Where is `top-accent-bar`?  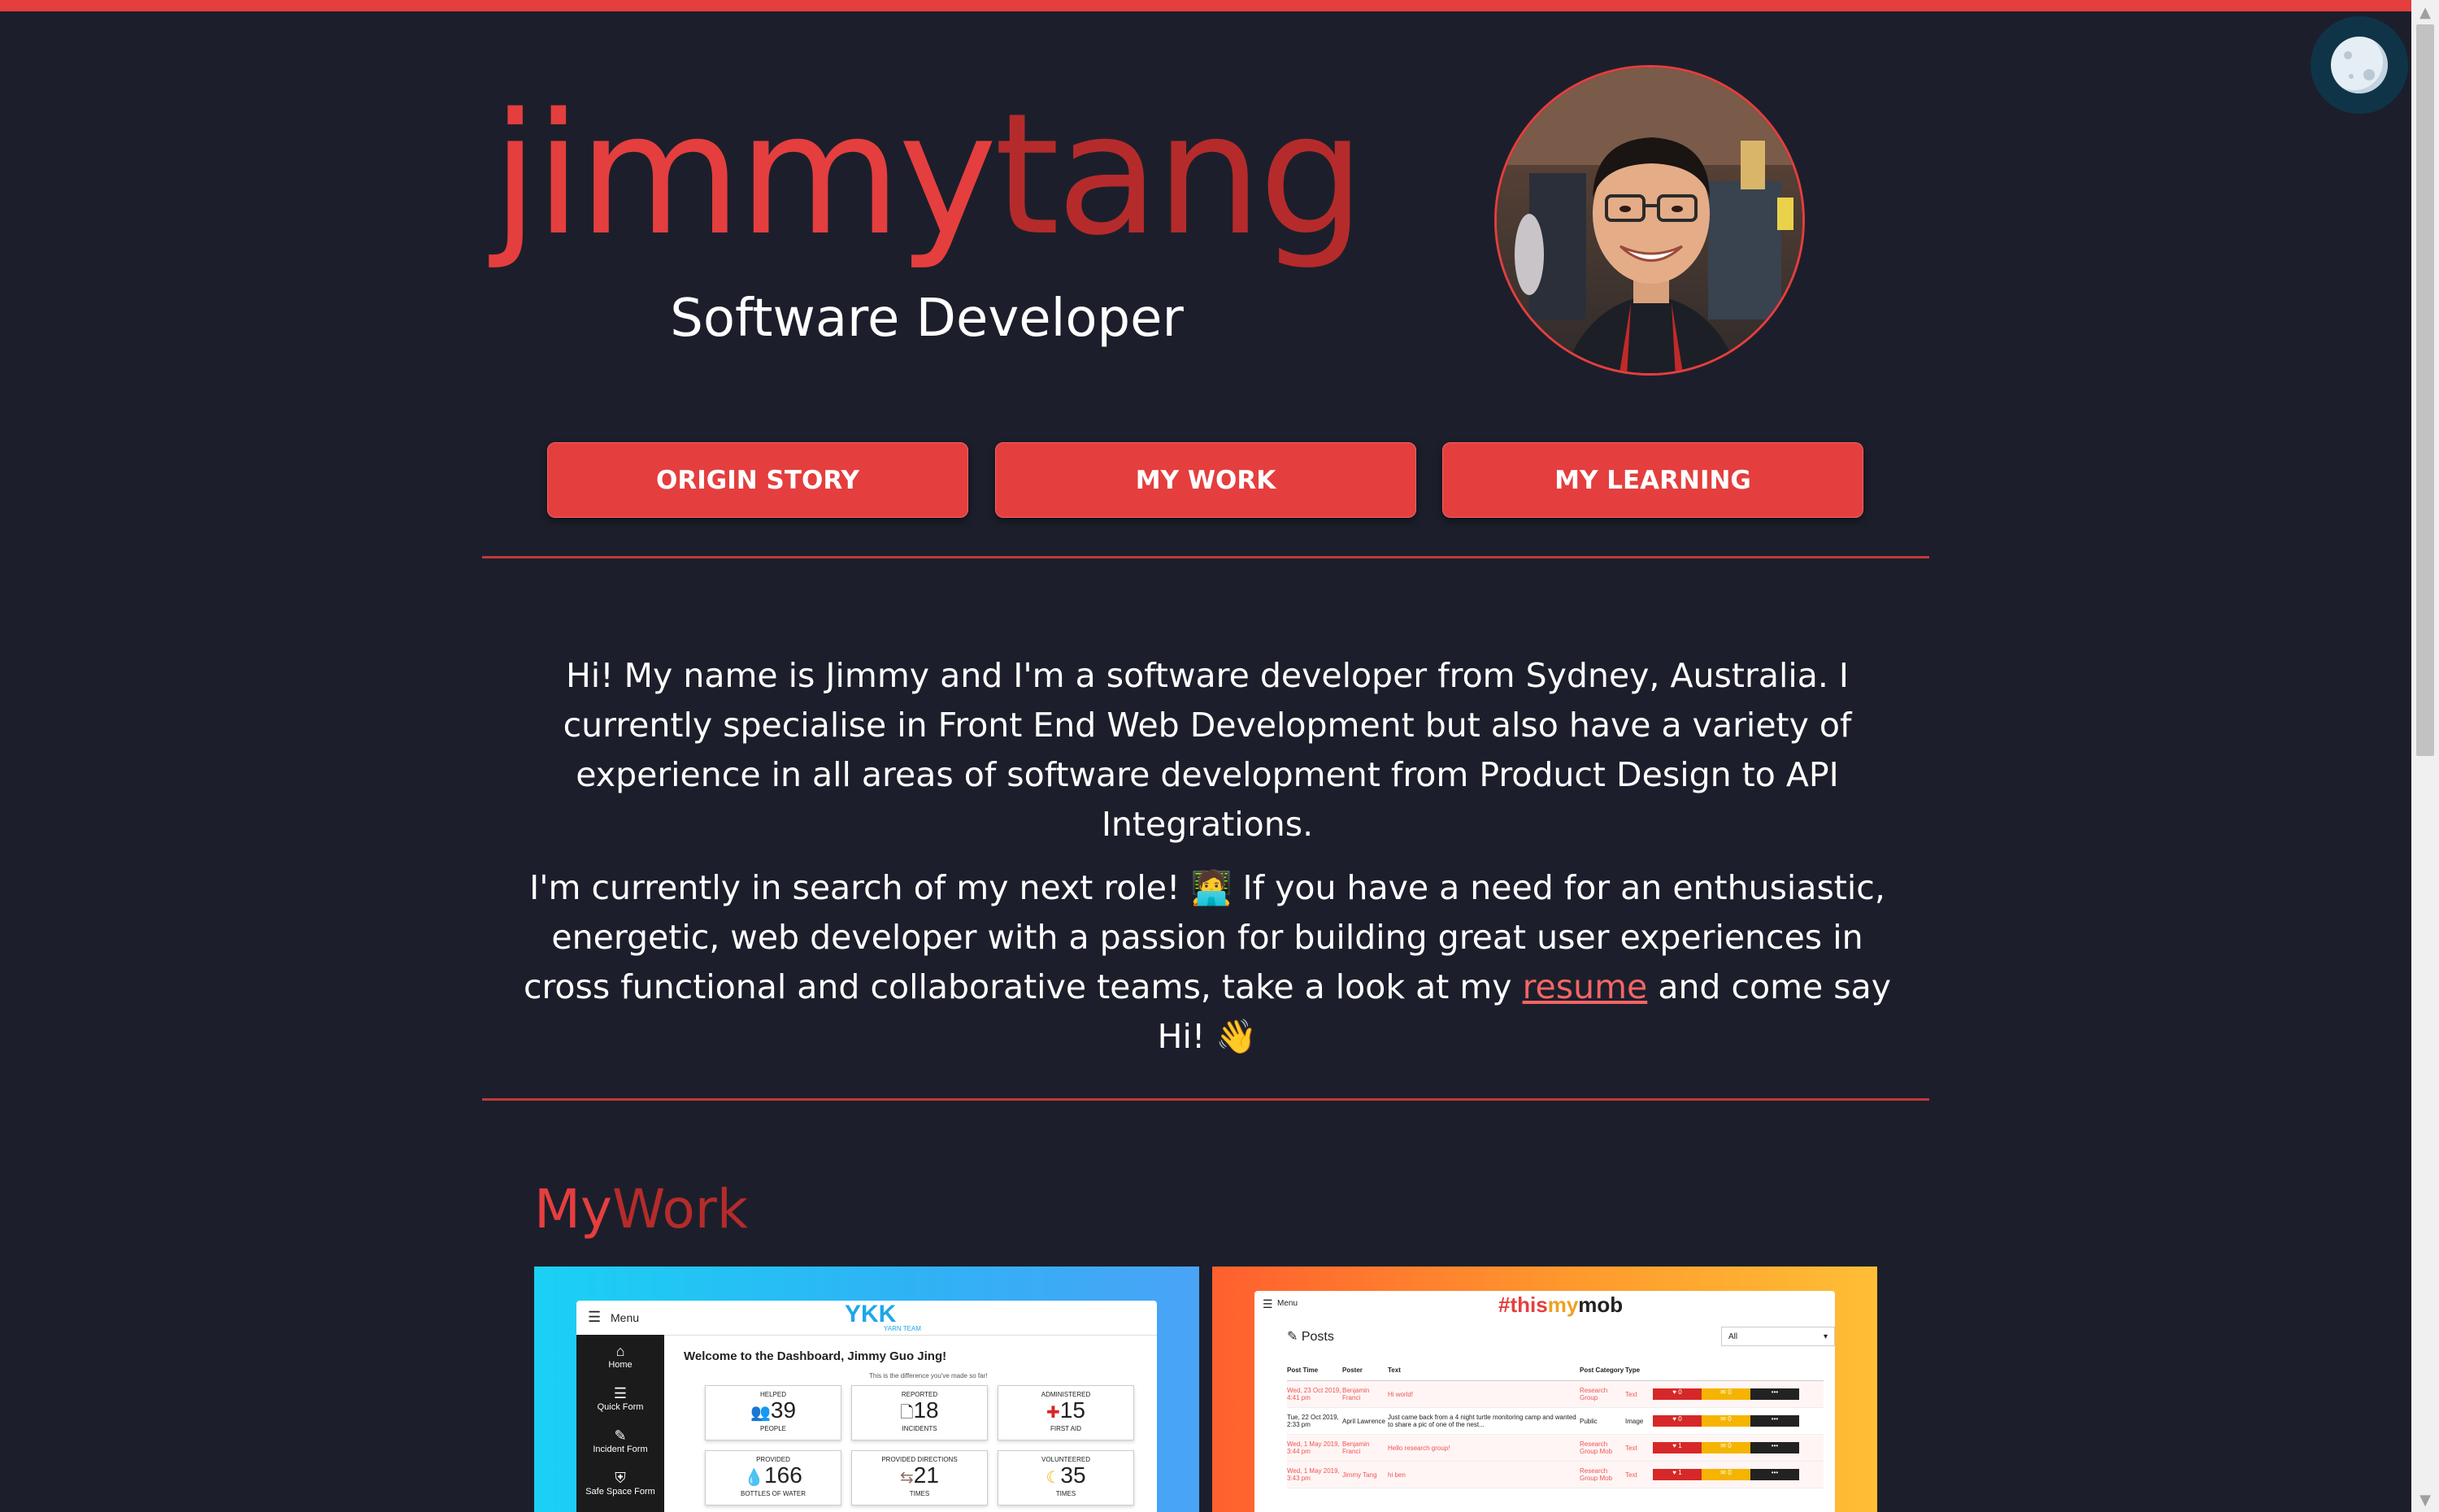 top-accent-bar is located at coordinates (1219, 5).